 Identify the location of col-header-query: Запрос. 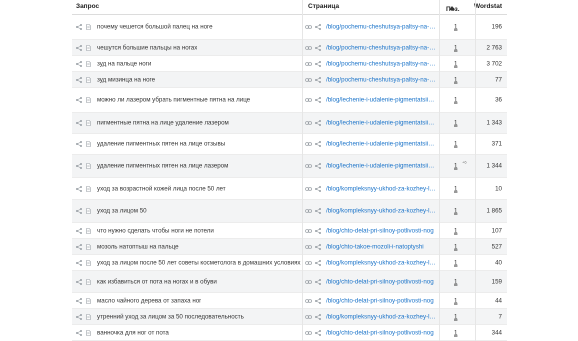
(87, 6).